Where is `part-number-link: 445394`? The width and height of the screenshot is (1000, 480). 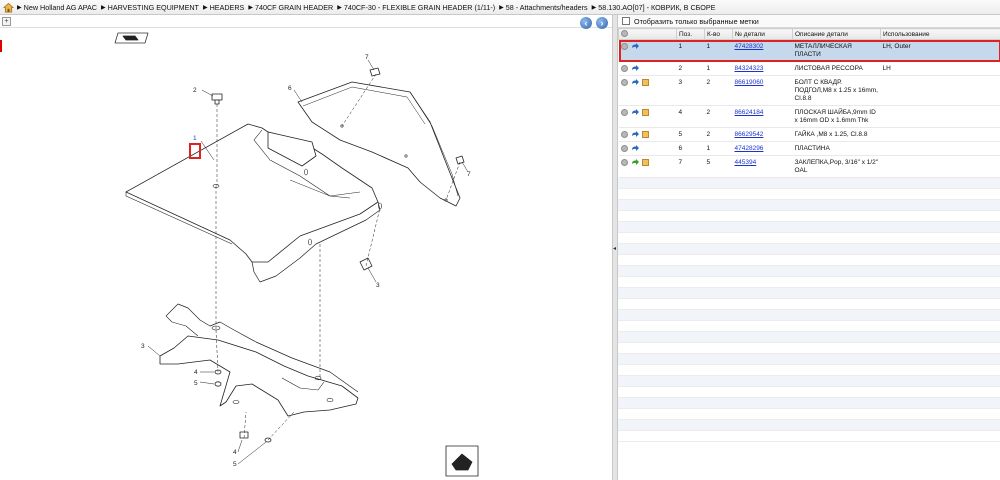
part-number-link: 445394 is located at coordinates (746, 162).